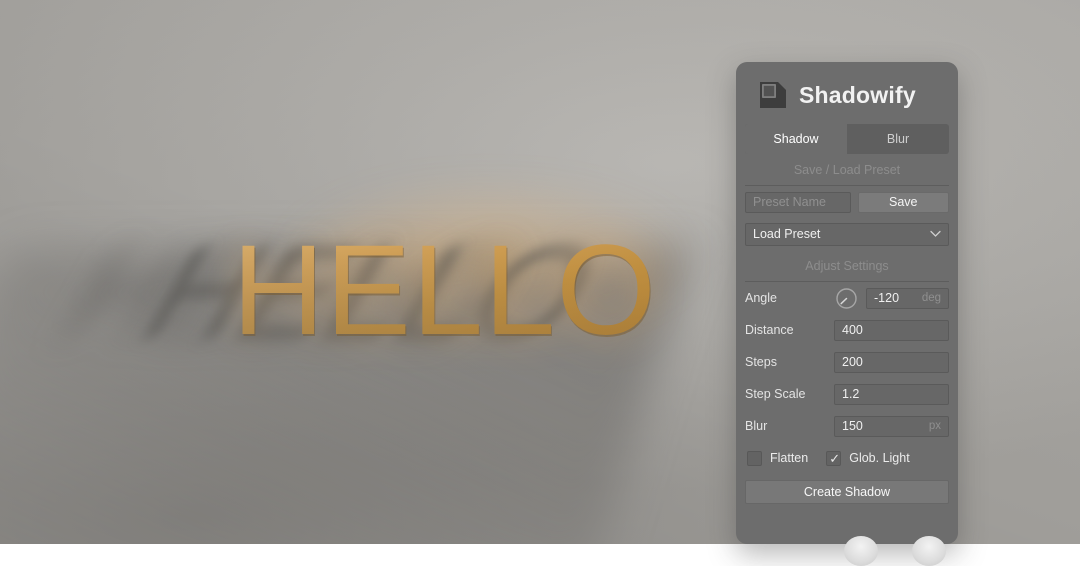 This screenshot has width=1080, height=566. I want to click on value-blur: 150, so click(852, 426).